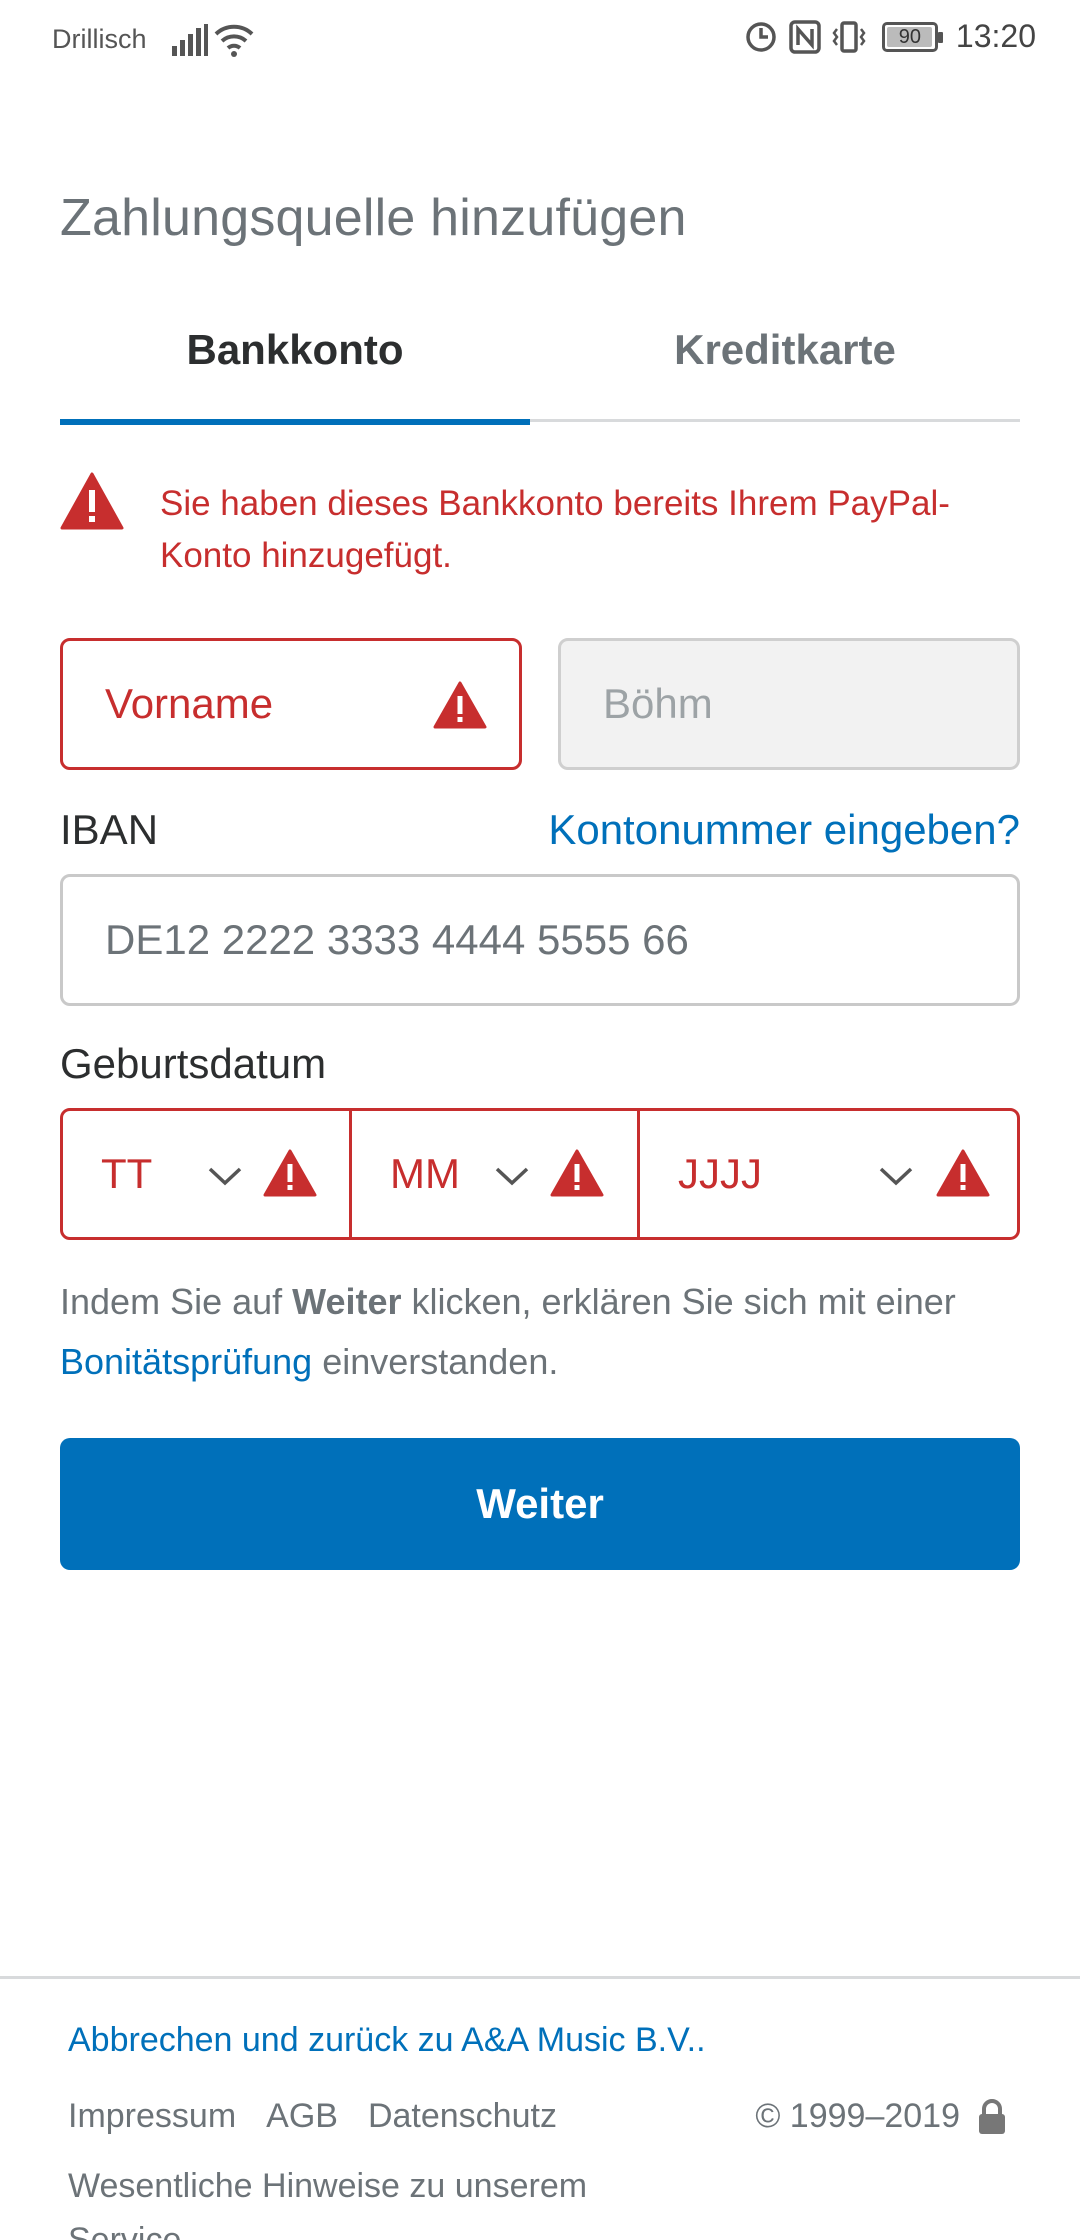 The width and height of the screenshot is (1080, 2240). I want to click on year-placeholder: JJJJ, so click(720, 1173).